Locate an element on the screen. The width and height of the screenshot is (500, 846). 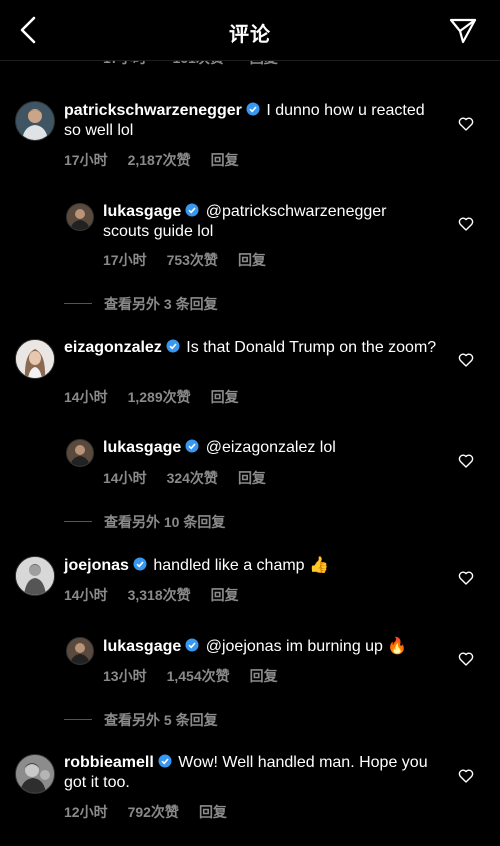
comment-meta: 17小时 2,187次赞 回复 is located at coordinates (151, 160).